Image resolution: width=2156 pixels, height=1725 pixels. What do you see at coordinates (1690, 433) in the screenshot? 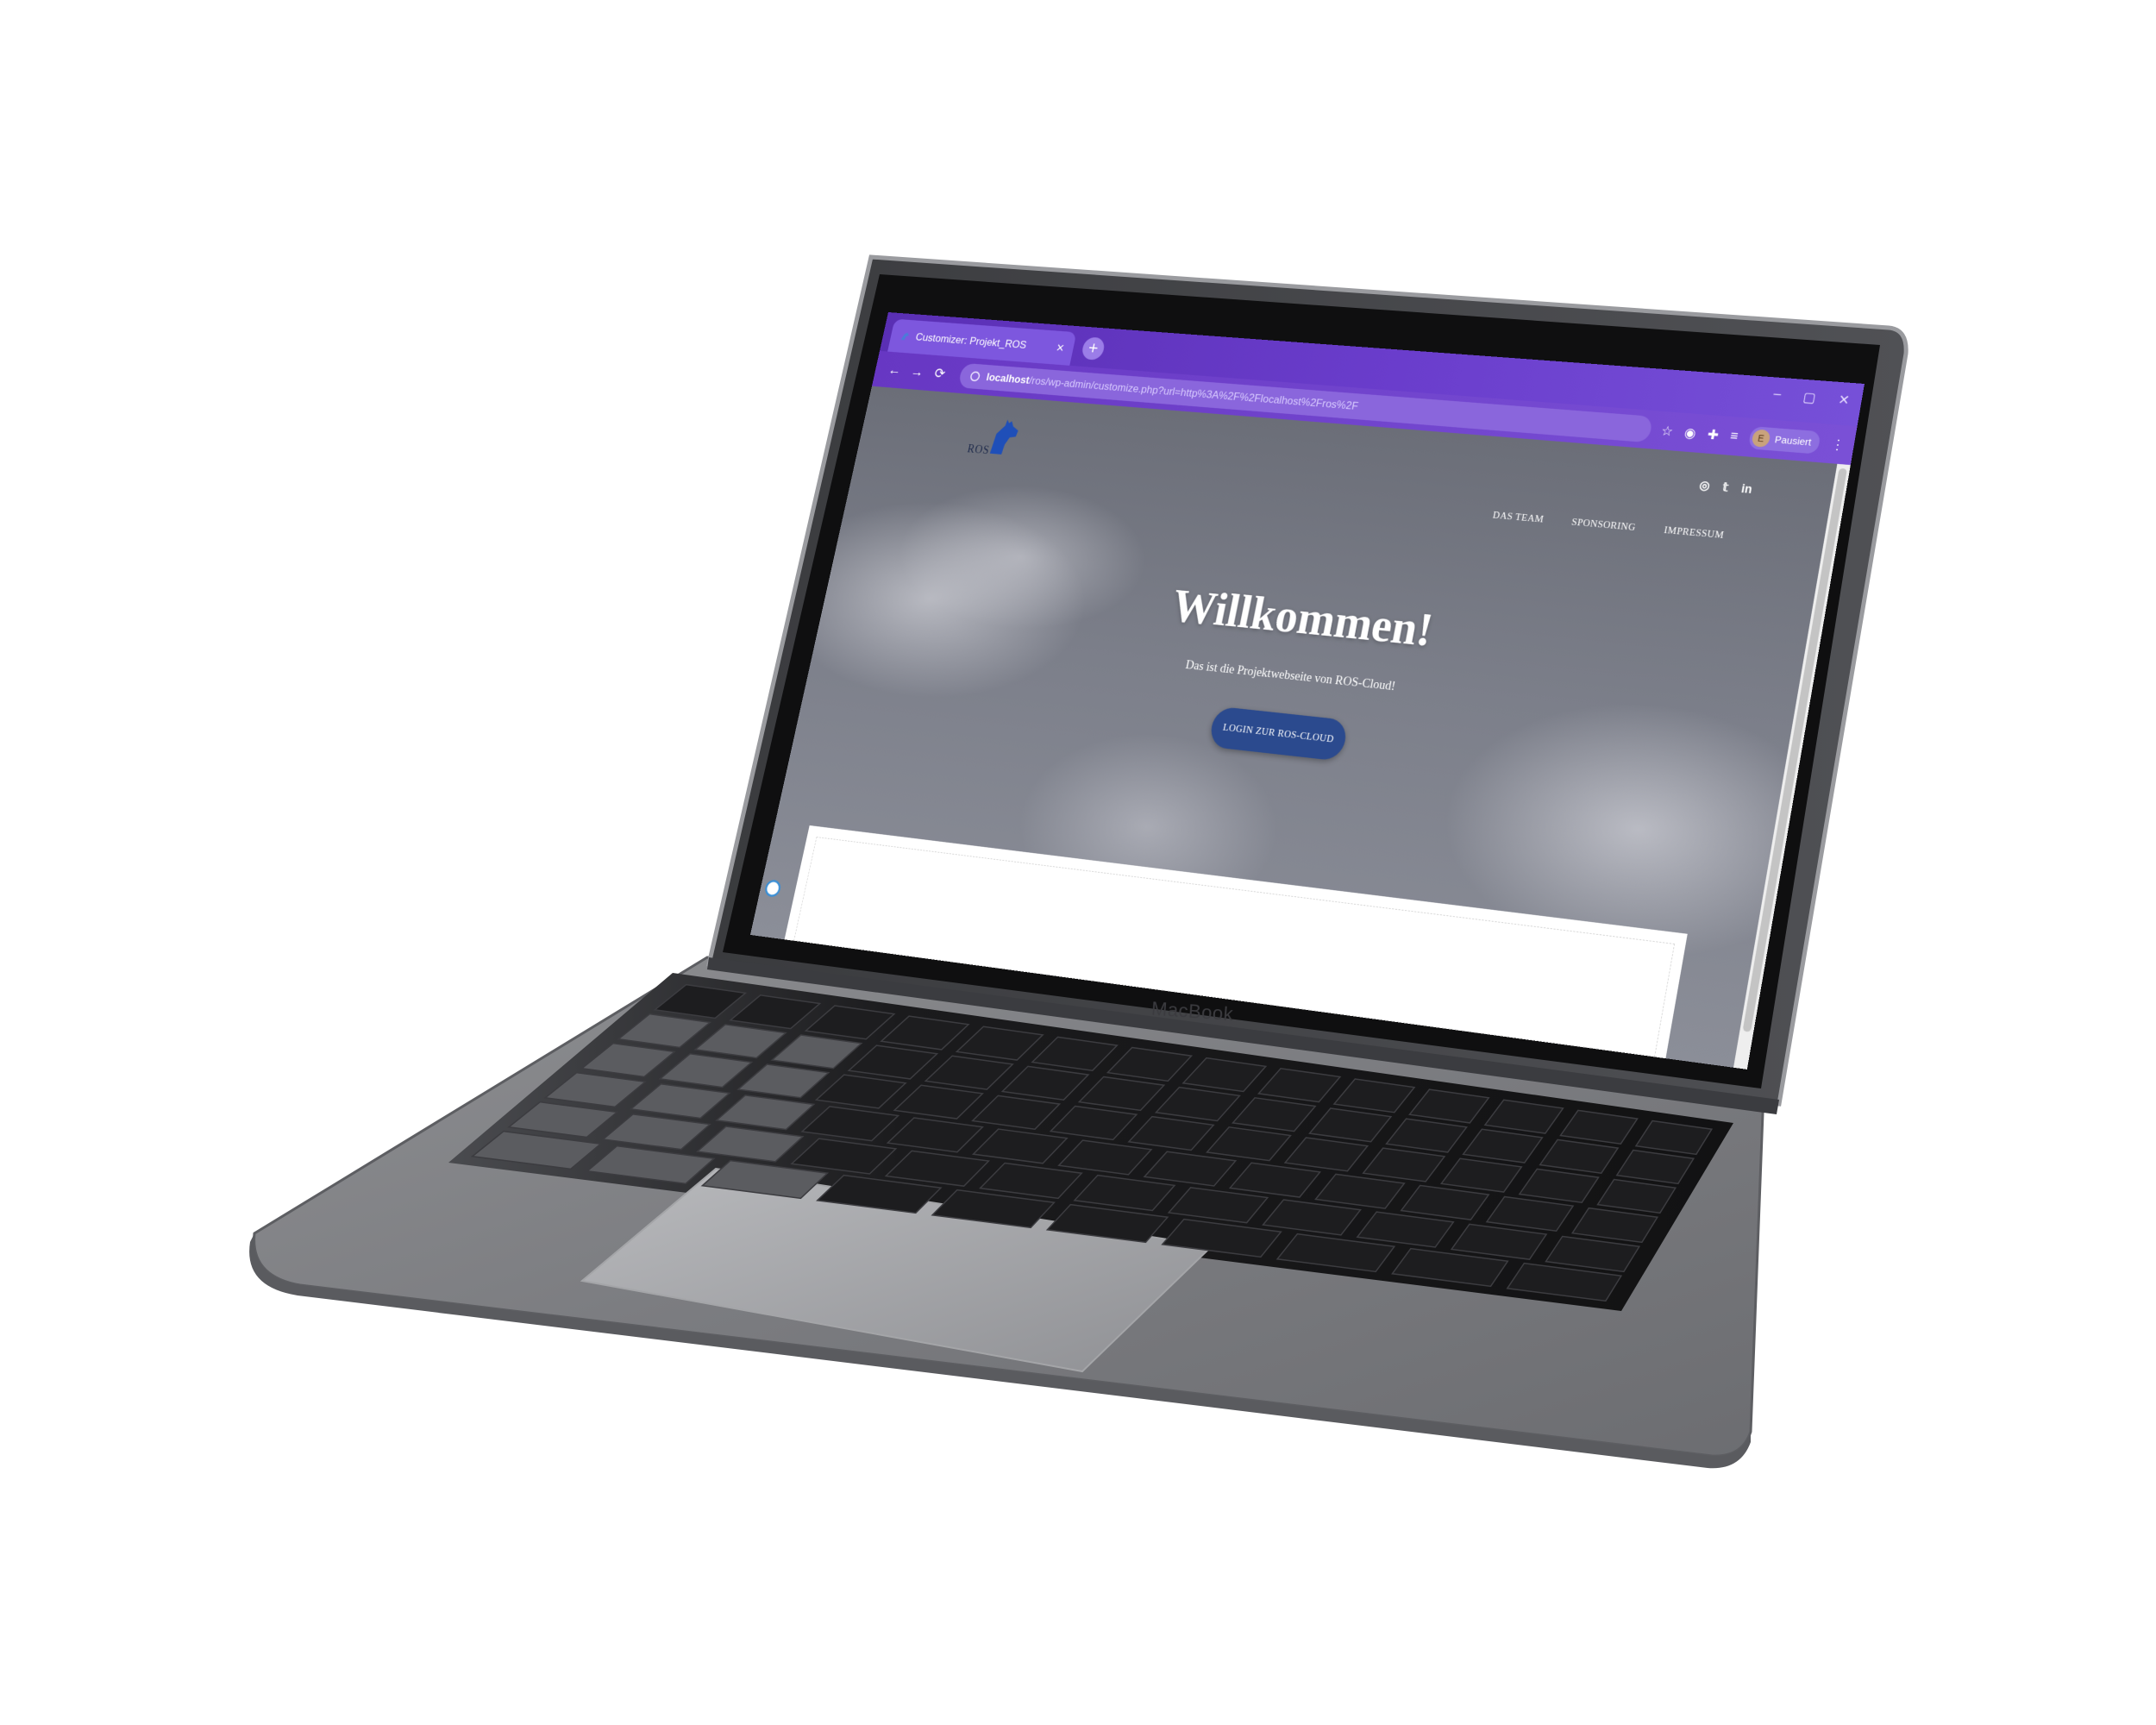
I see `extension-icon: ◉` at bounding box center [1690, 433].